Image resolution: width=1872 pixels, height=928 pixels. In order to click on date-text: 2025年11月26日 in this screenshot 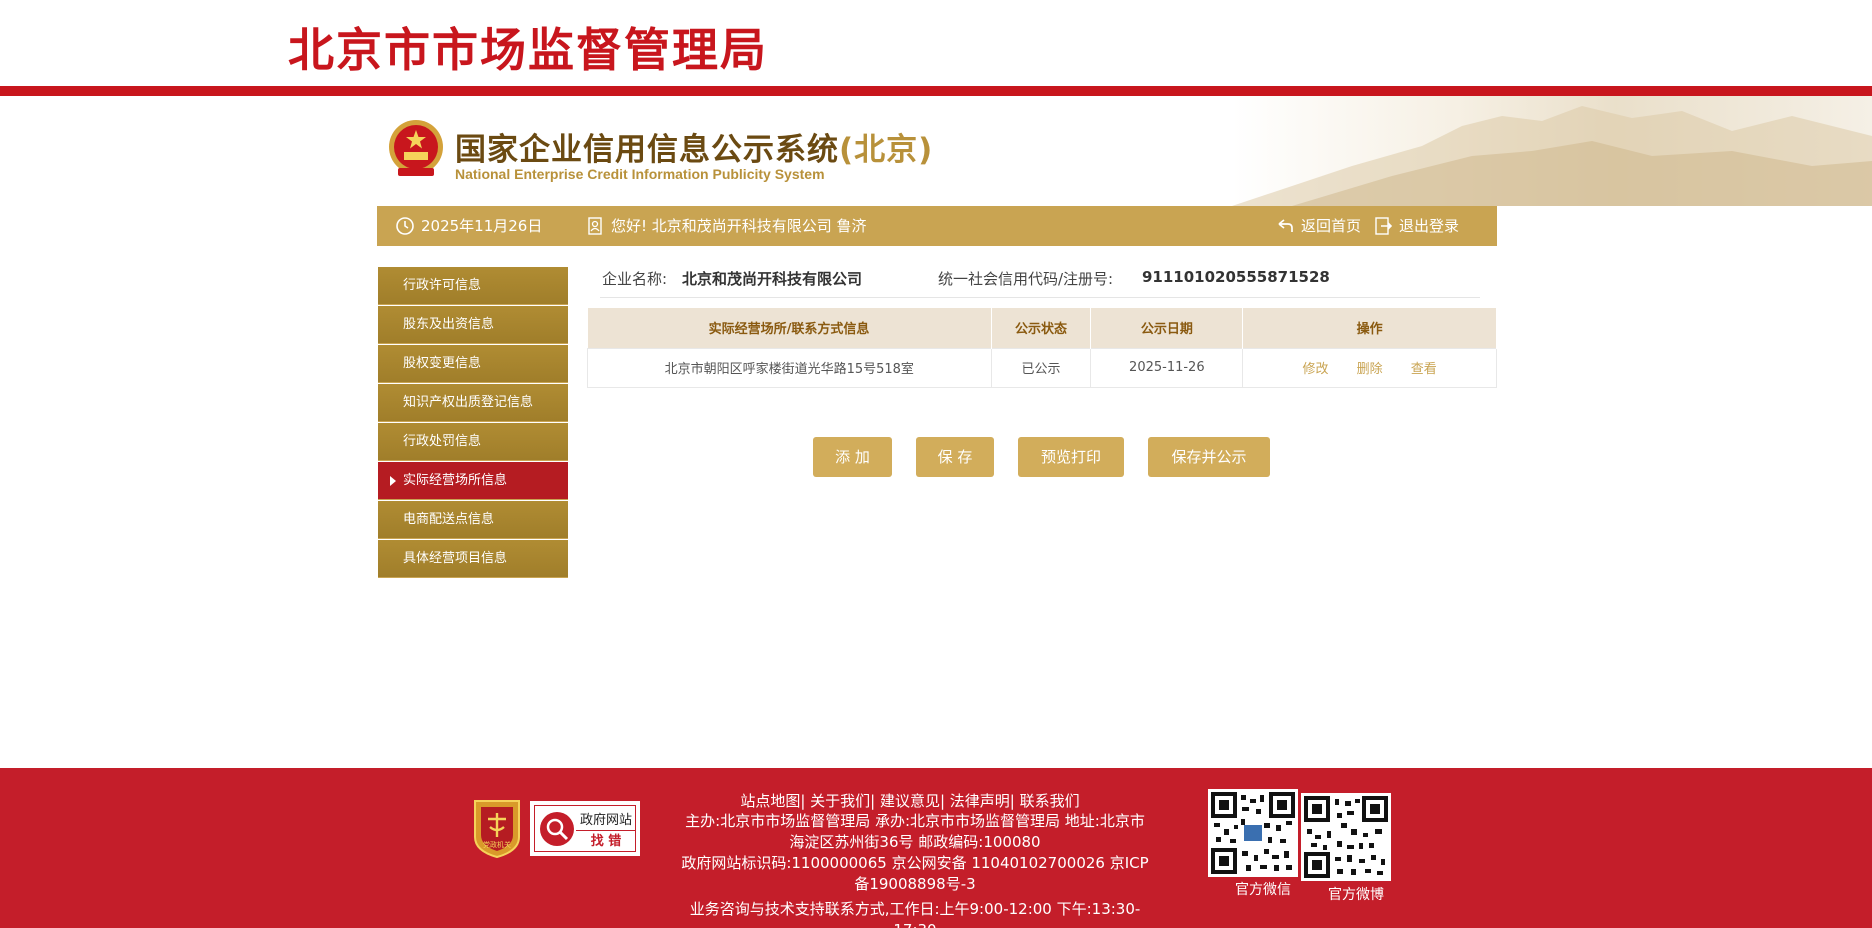, I will do `click(482, 226)`.